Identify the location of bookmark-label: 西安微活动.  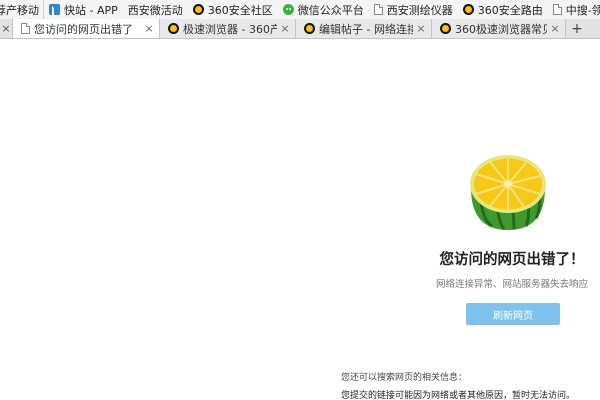
(155, 10).